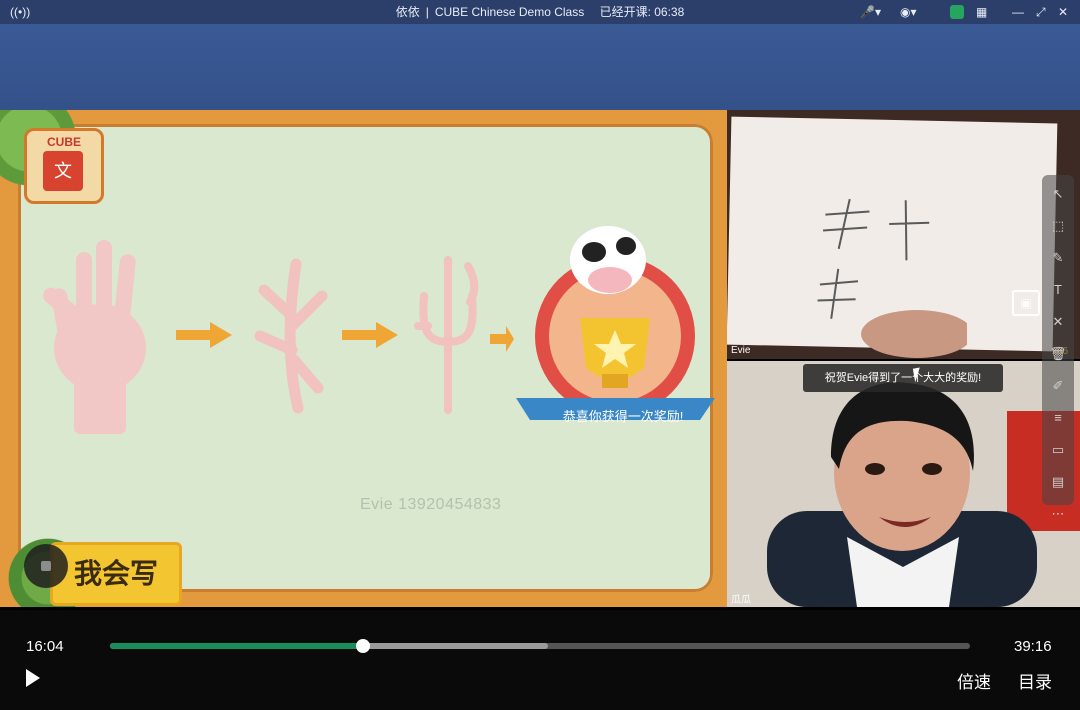 This screenshot has height=710, width=1080. What do you see at coordinates (236, 646) in the screenshot?
I see `played-bar` at bounding box center [236, 646].